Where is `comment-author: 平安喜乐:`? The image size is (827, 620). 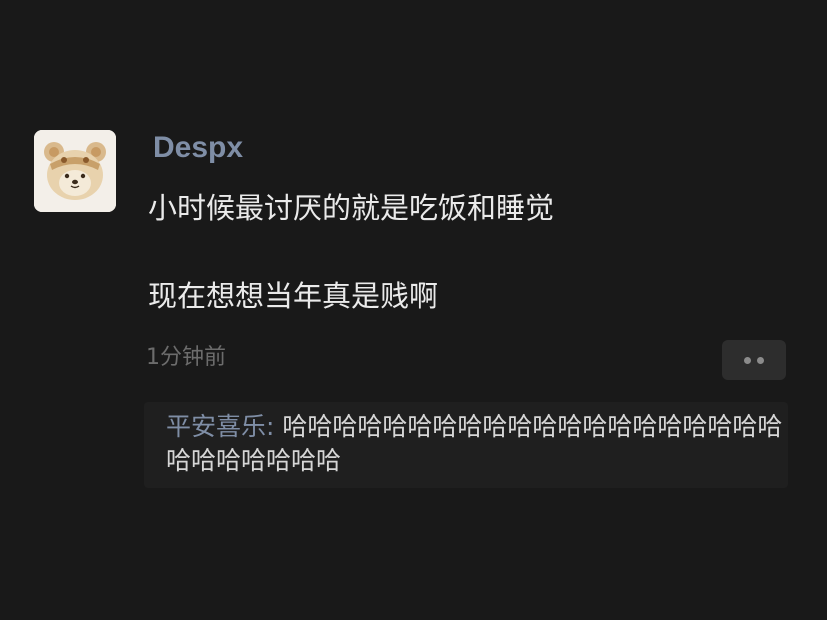 comment-author: 平安喜乐: is located at coordinates (220, 426).